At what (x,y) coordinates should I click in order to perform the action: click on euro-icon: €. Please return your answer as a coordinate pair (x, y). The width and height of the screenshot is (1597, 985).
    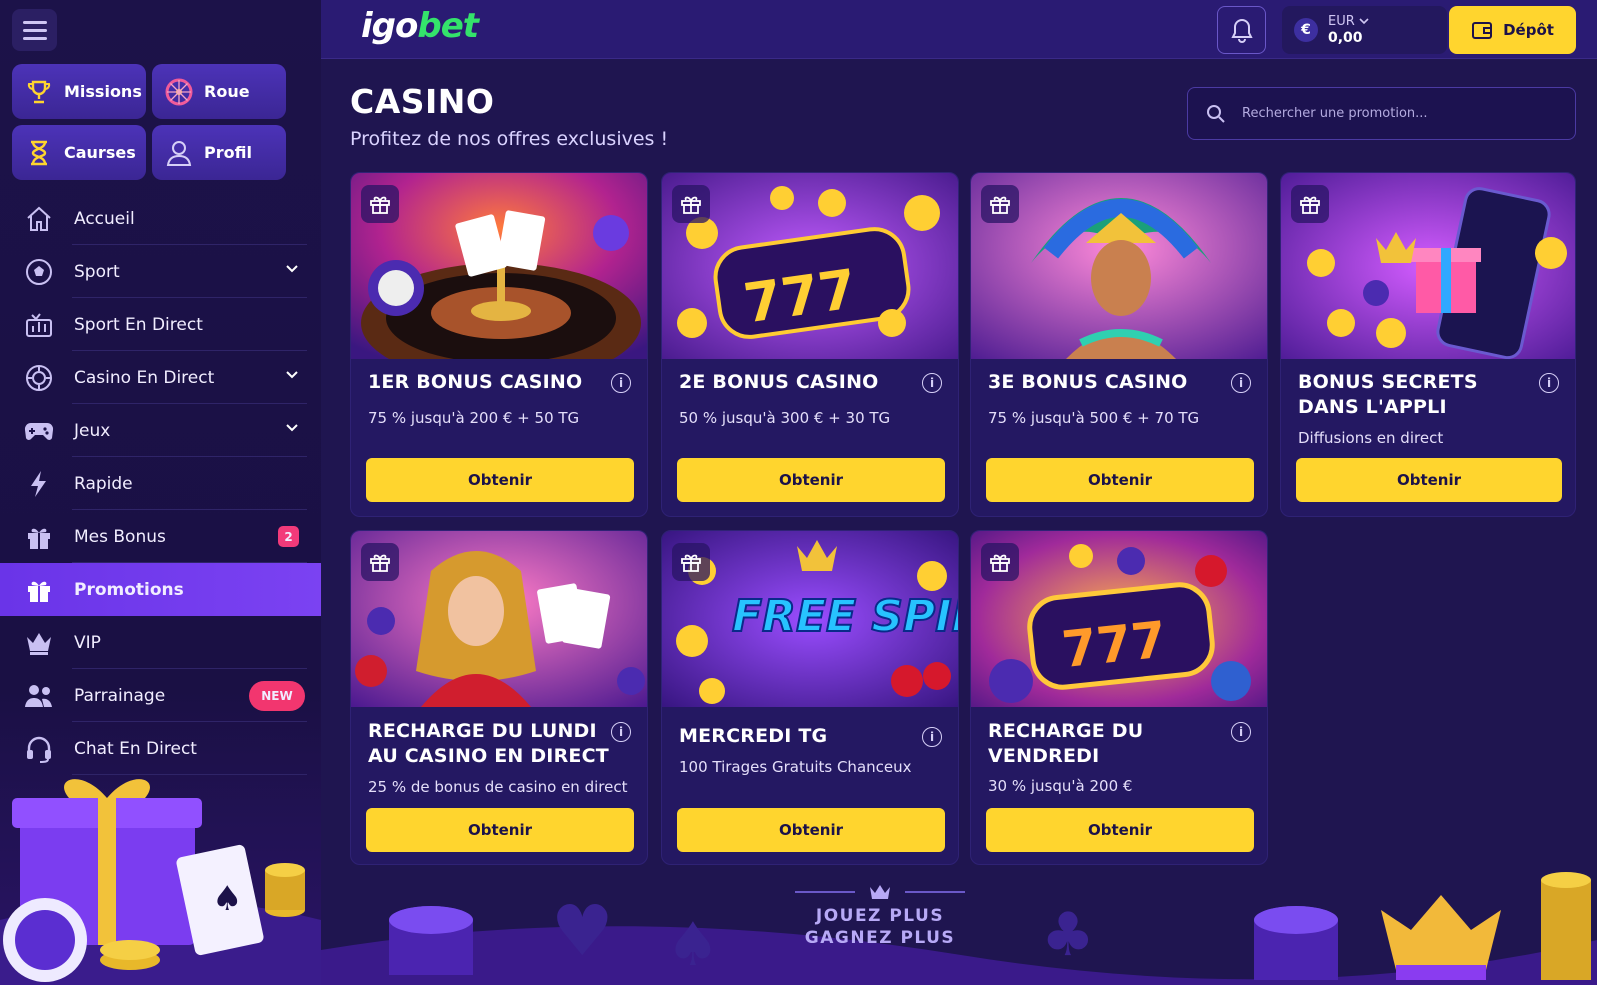
    Looking at the image, I should click on (1306, 30).